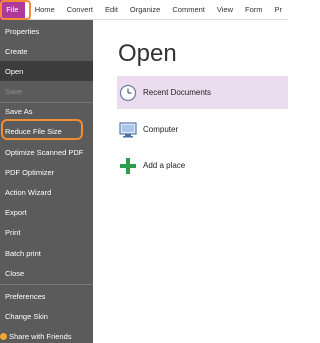  I want to click on location-add-a-place: Add a place, so click(202, 165).